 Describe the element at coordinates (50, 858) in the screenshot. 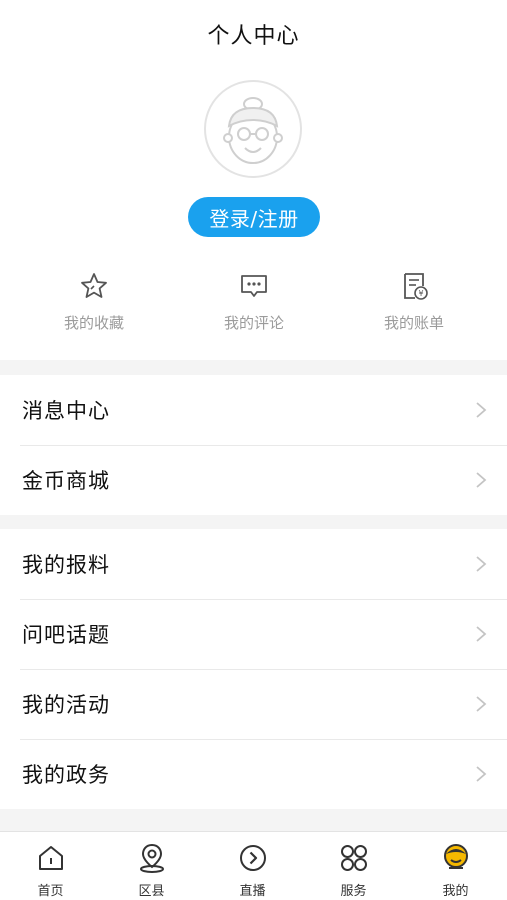

I see `home-icon` at that location.